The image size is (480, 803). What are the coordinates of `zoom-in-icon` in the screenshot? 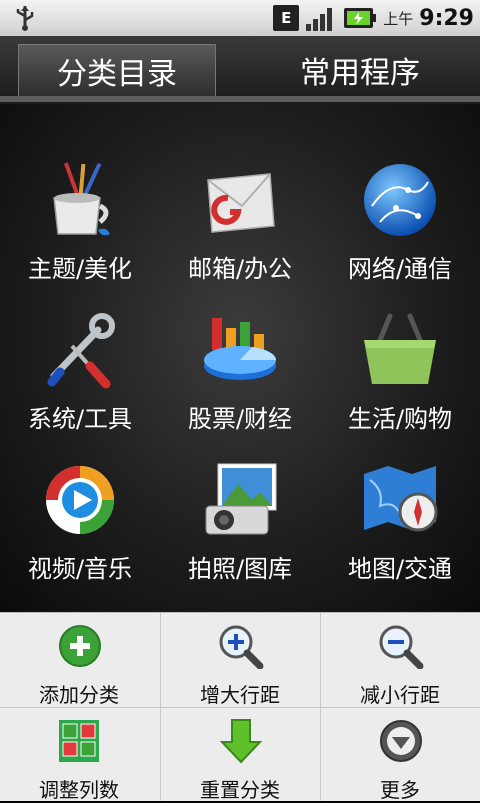 It's located at (241, 647).